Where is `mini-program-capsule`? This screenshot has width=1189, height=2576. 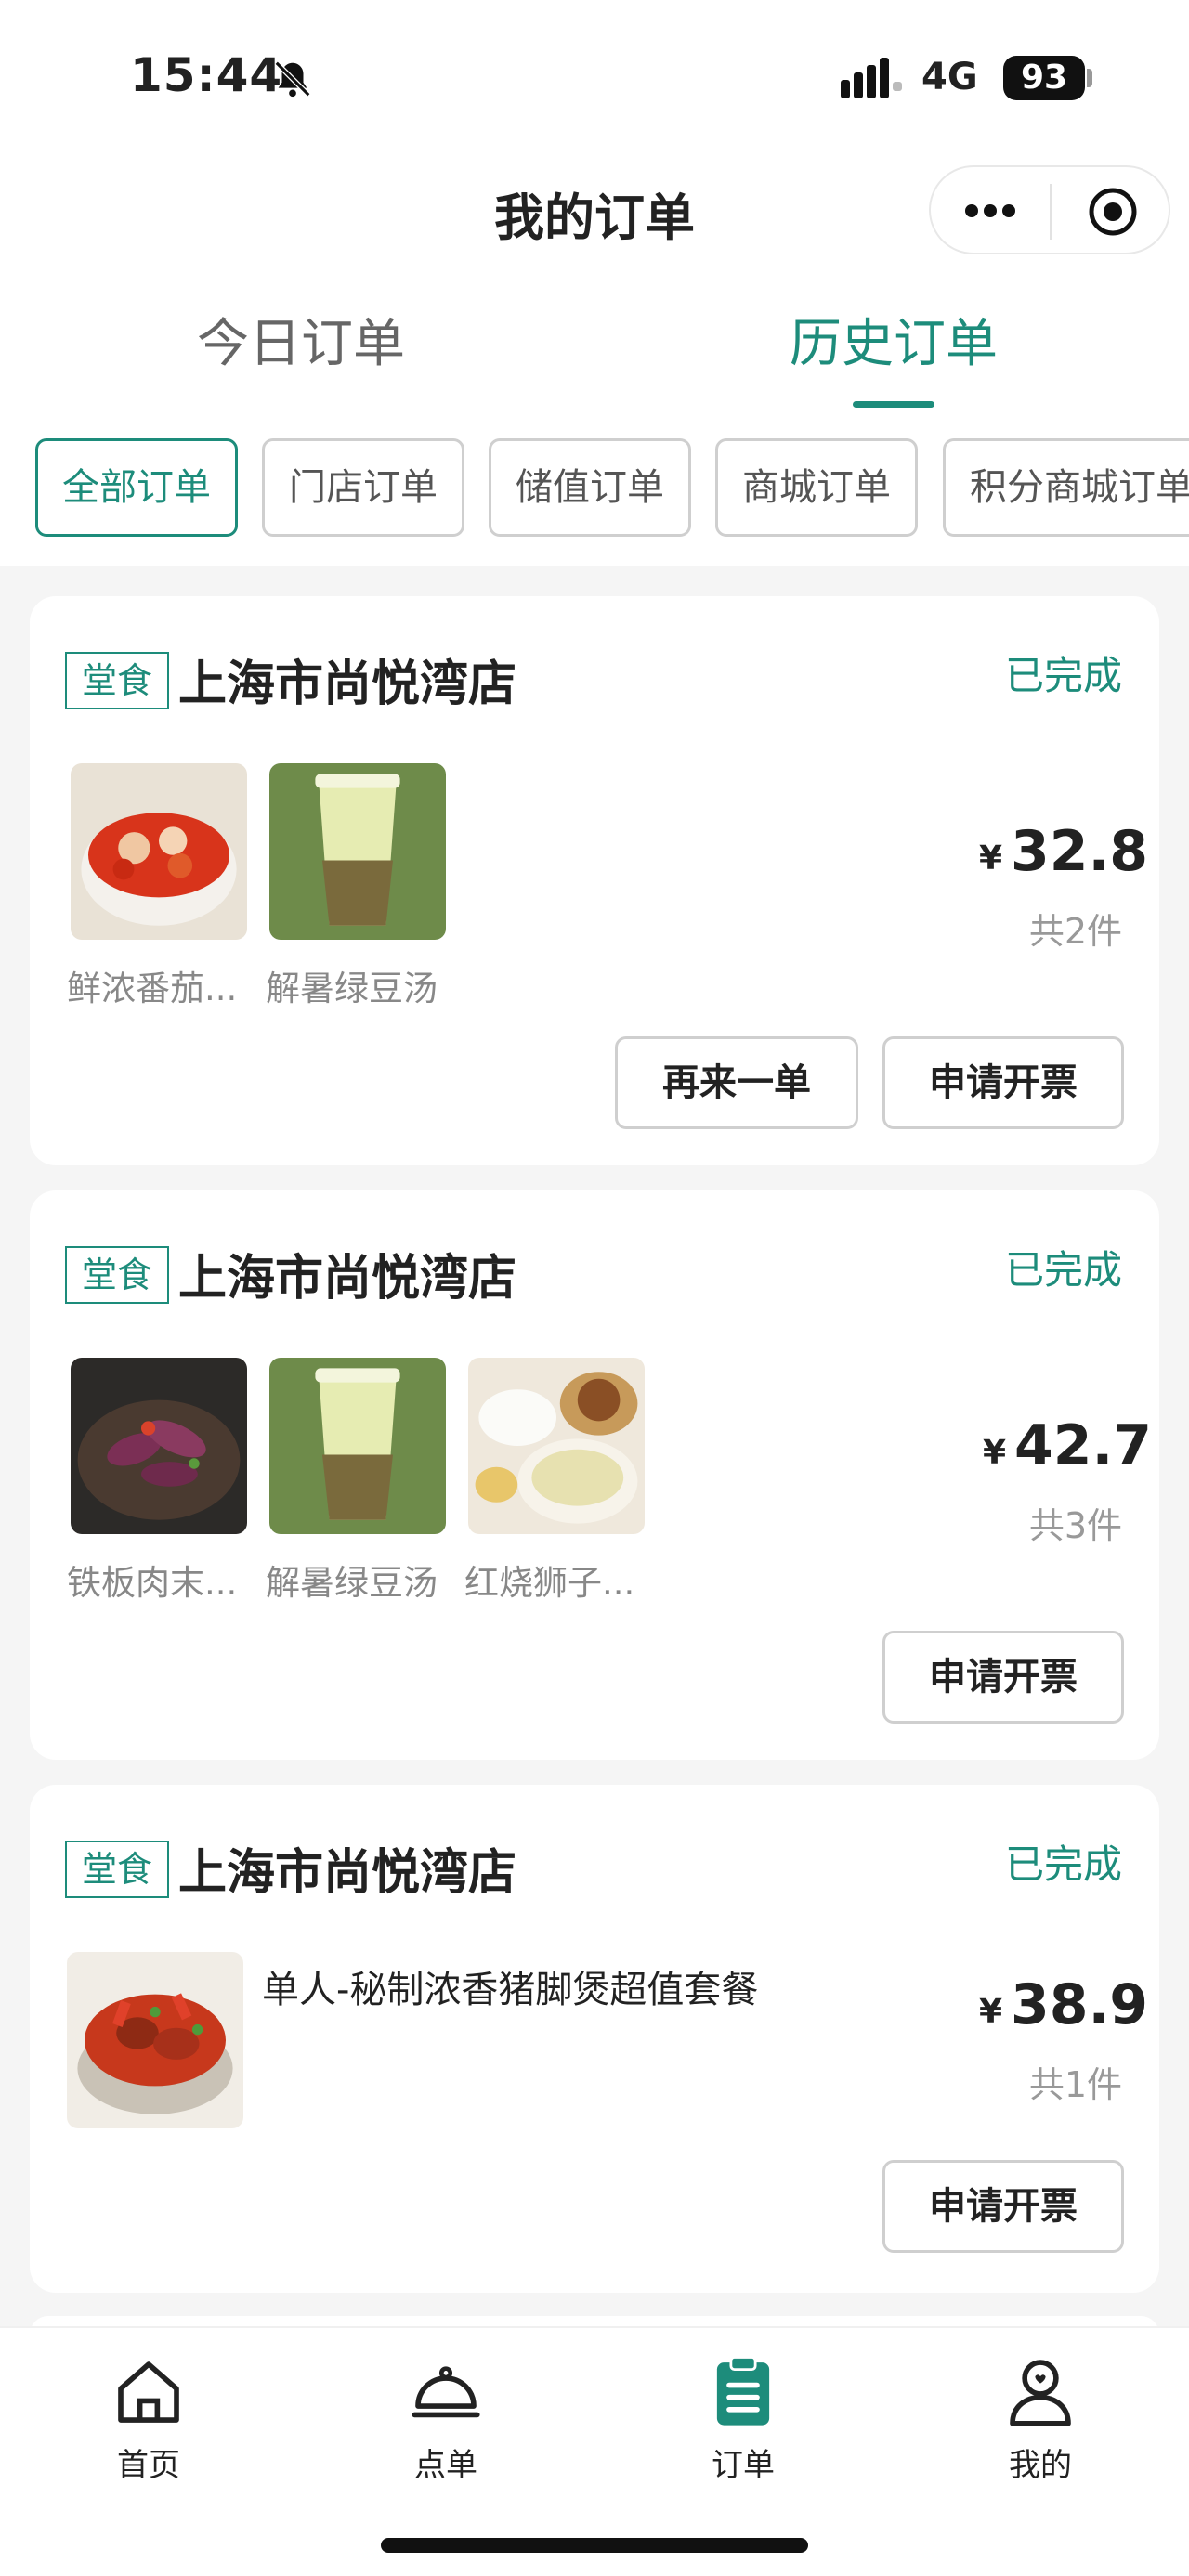
mini-program-capsule is located at coordinates (1049, 209).